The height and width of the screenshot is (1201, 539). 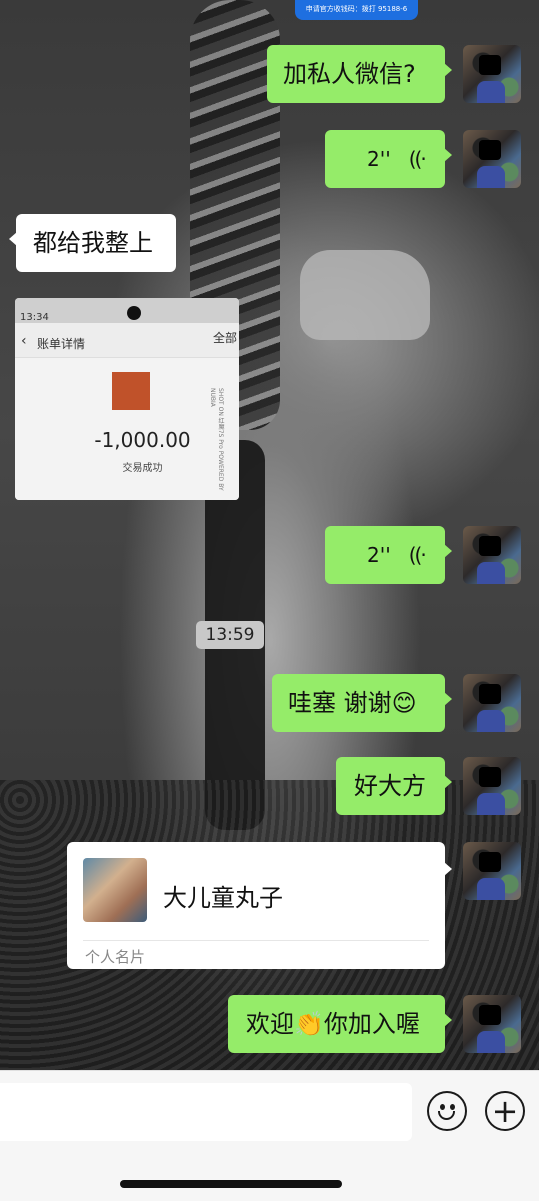 What do you see at coordinates (333, 1024) in the screenshot?
I see `message-text: 欢迎👏你加入喔` at bounding box center [333, 1024].